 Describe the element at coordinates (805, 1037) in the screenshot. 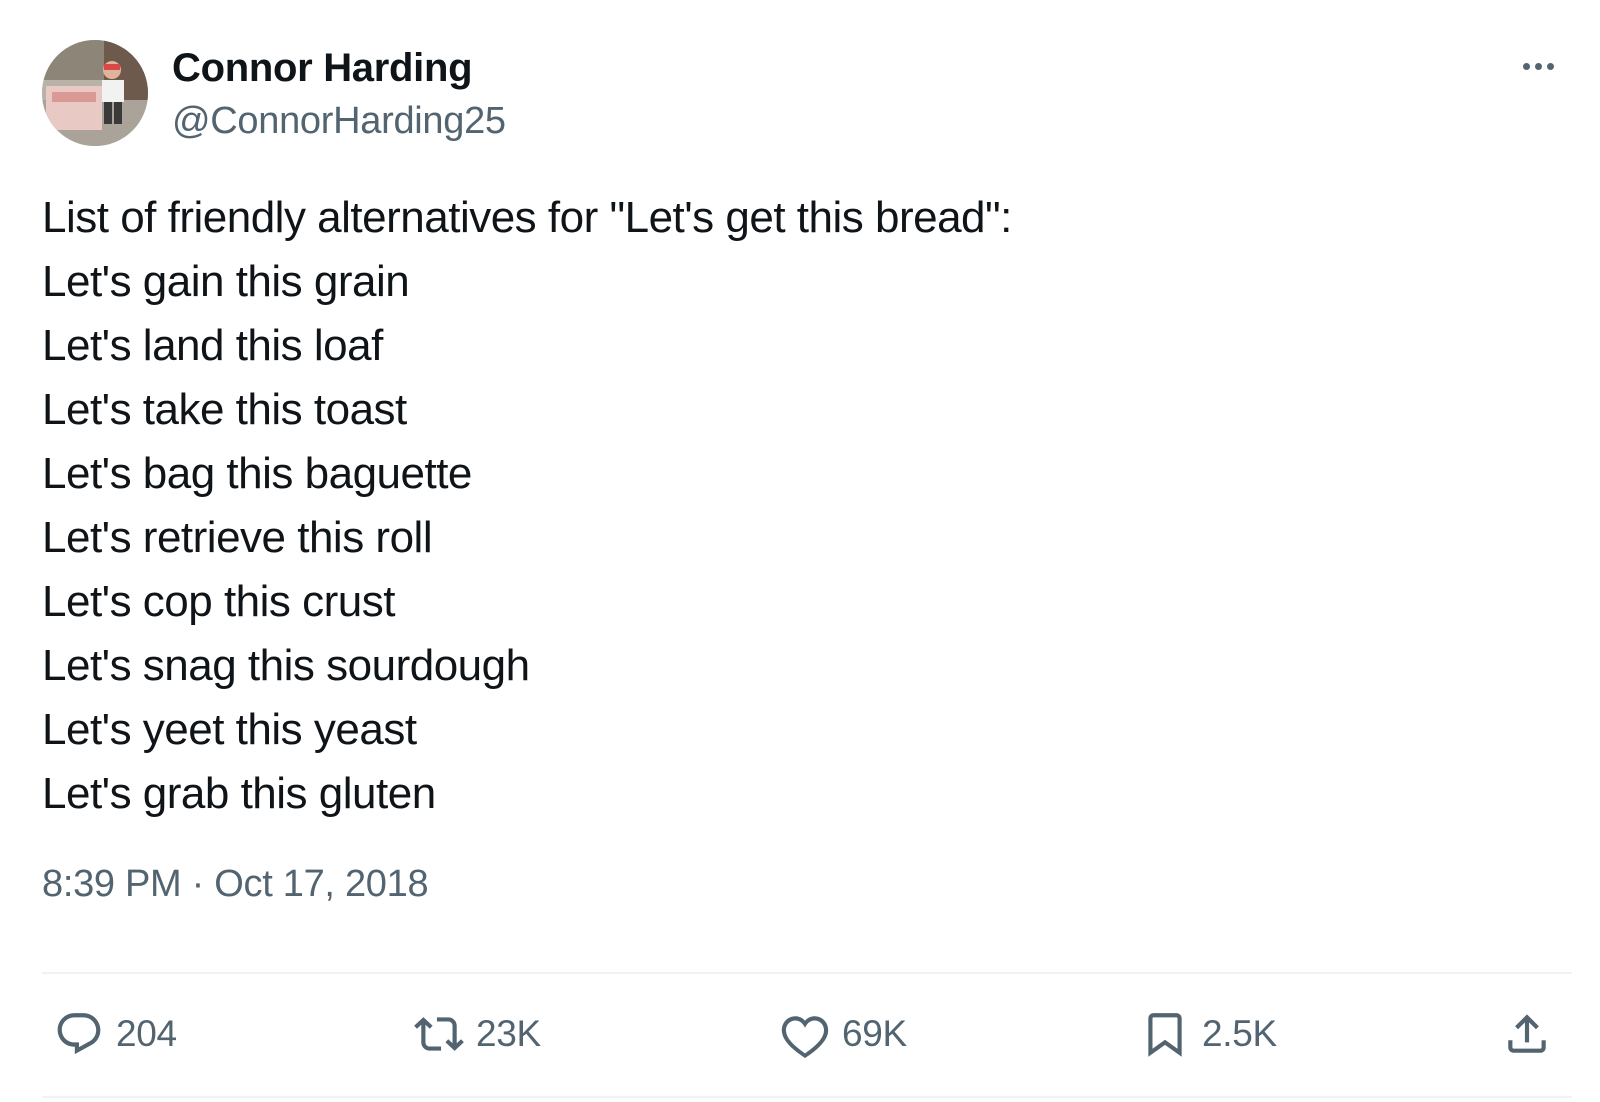

I see `heart-icon` at that location.